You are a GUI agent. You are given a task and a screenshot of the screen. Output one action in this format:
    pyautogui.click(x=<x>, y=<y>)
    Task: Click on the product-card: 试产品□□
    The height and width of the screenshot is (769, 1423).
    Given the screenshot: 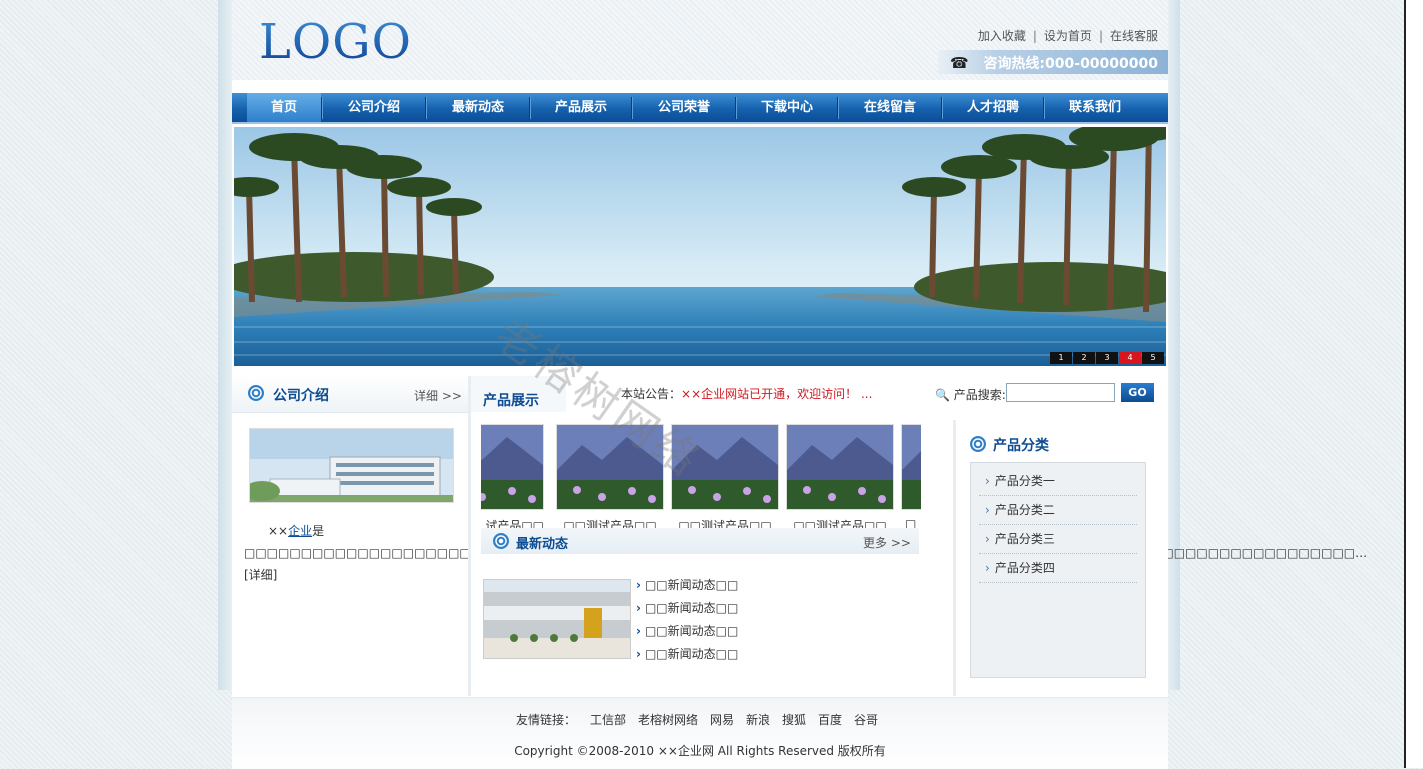 What is the action you would take?
    pyautogui.click(x=512, y=479)
    